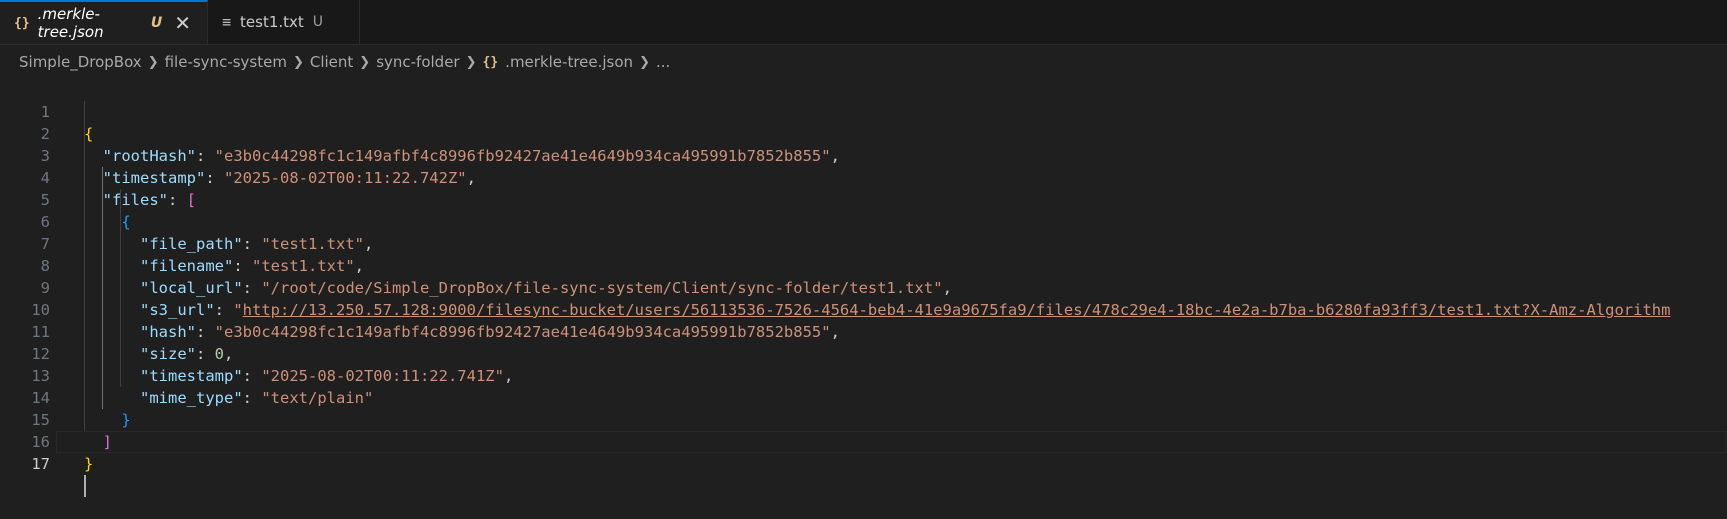  I want to click on tab-test1-txt: ≡ test1.txt U, so click(284, 22).